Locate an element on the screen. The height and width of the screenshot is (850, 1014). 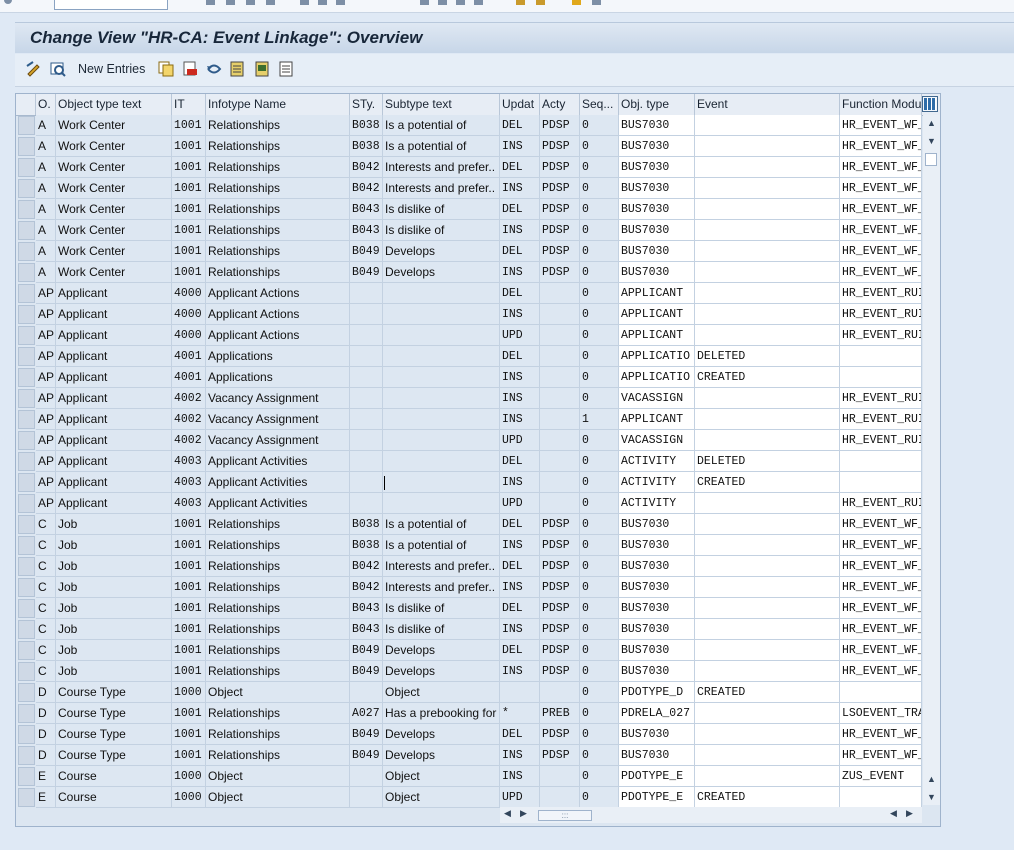
layout-menu-icon is located at coordinates (596, 2).